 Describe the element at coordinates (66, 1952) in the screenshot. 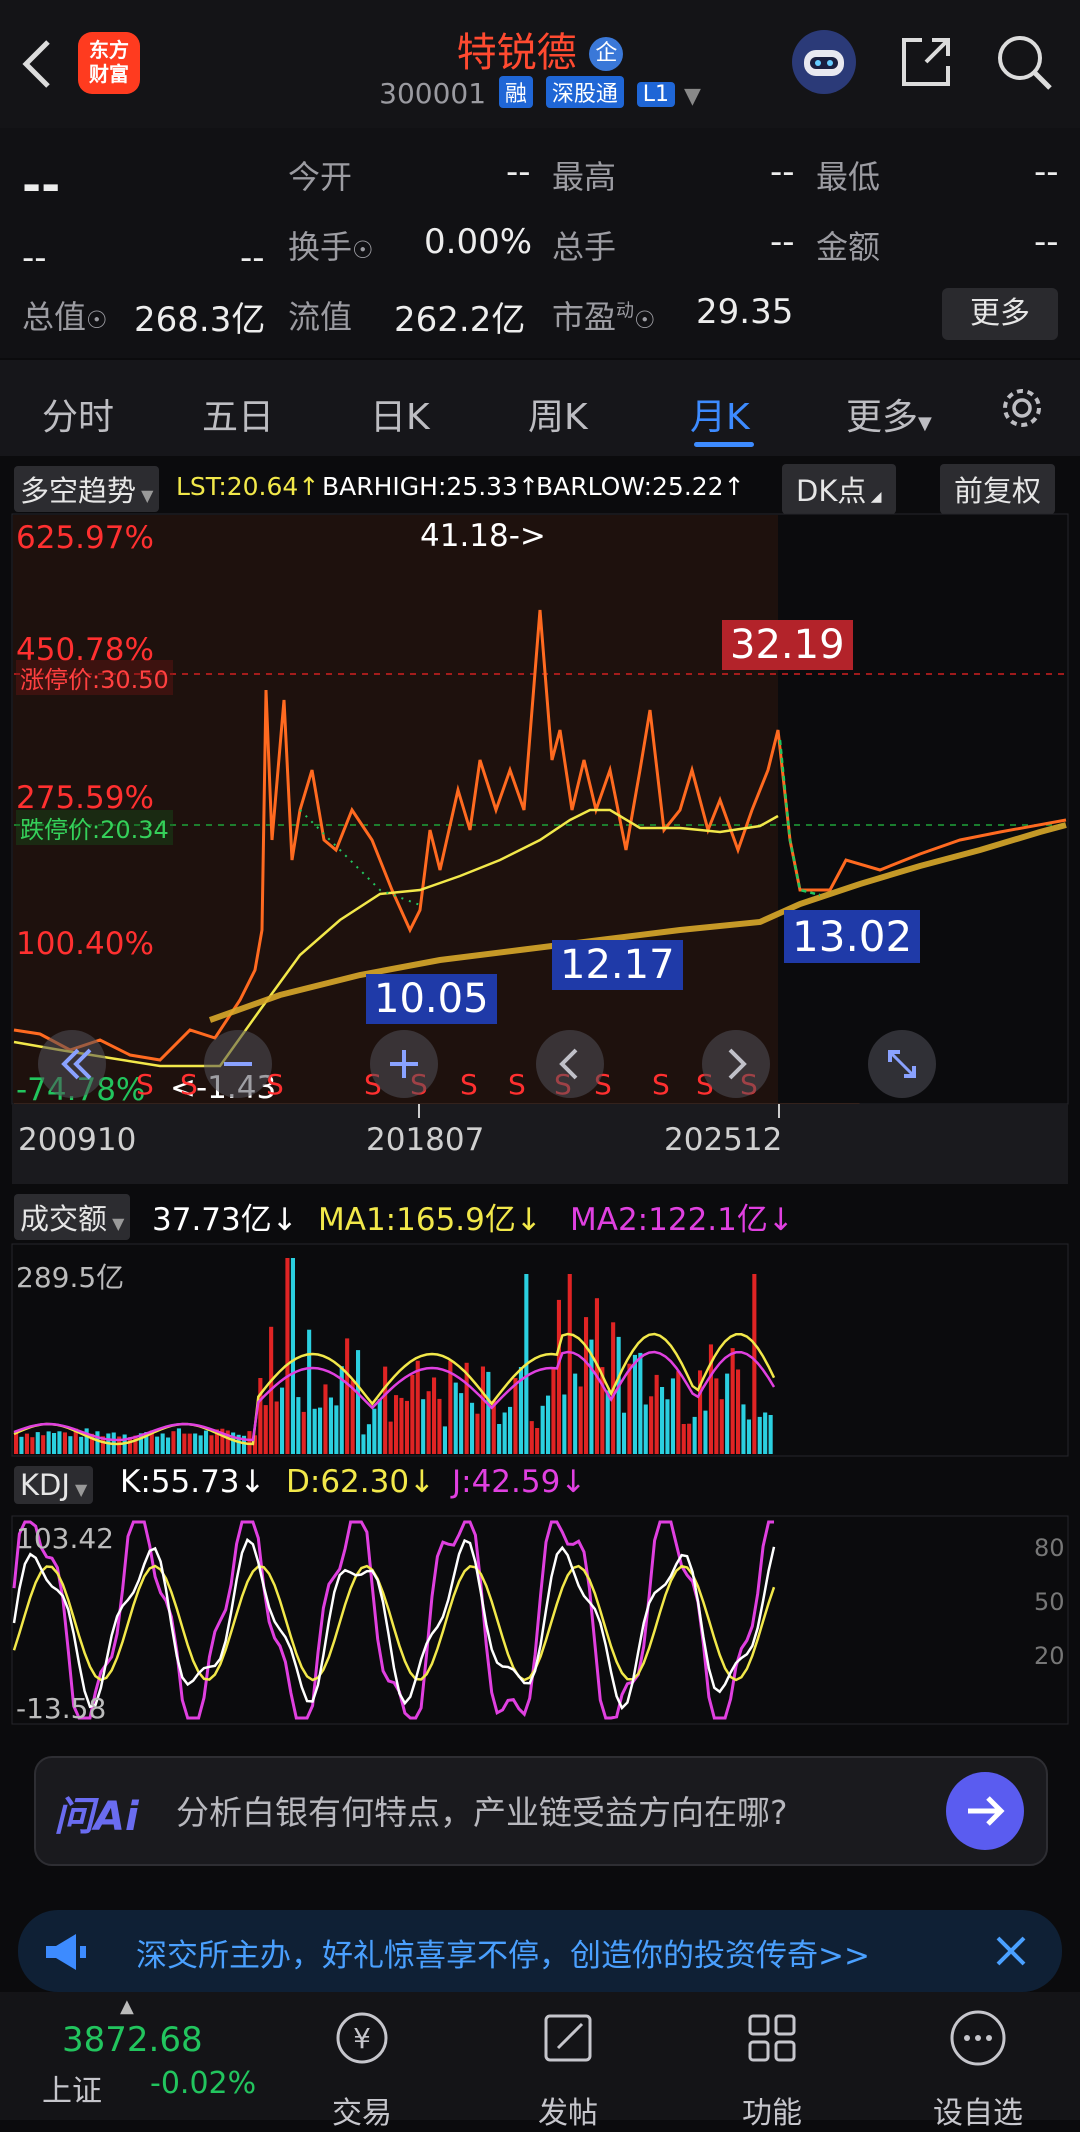

I see `megaphone-icon` at that location.